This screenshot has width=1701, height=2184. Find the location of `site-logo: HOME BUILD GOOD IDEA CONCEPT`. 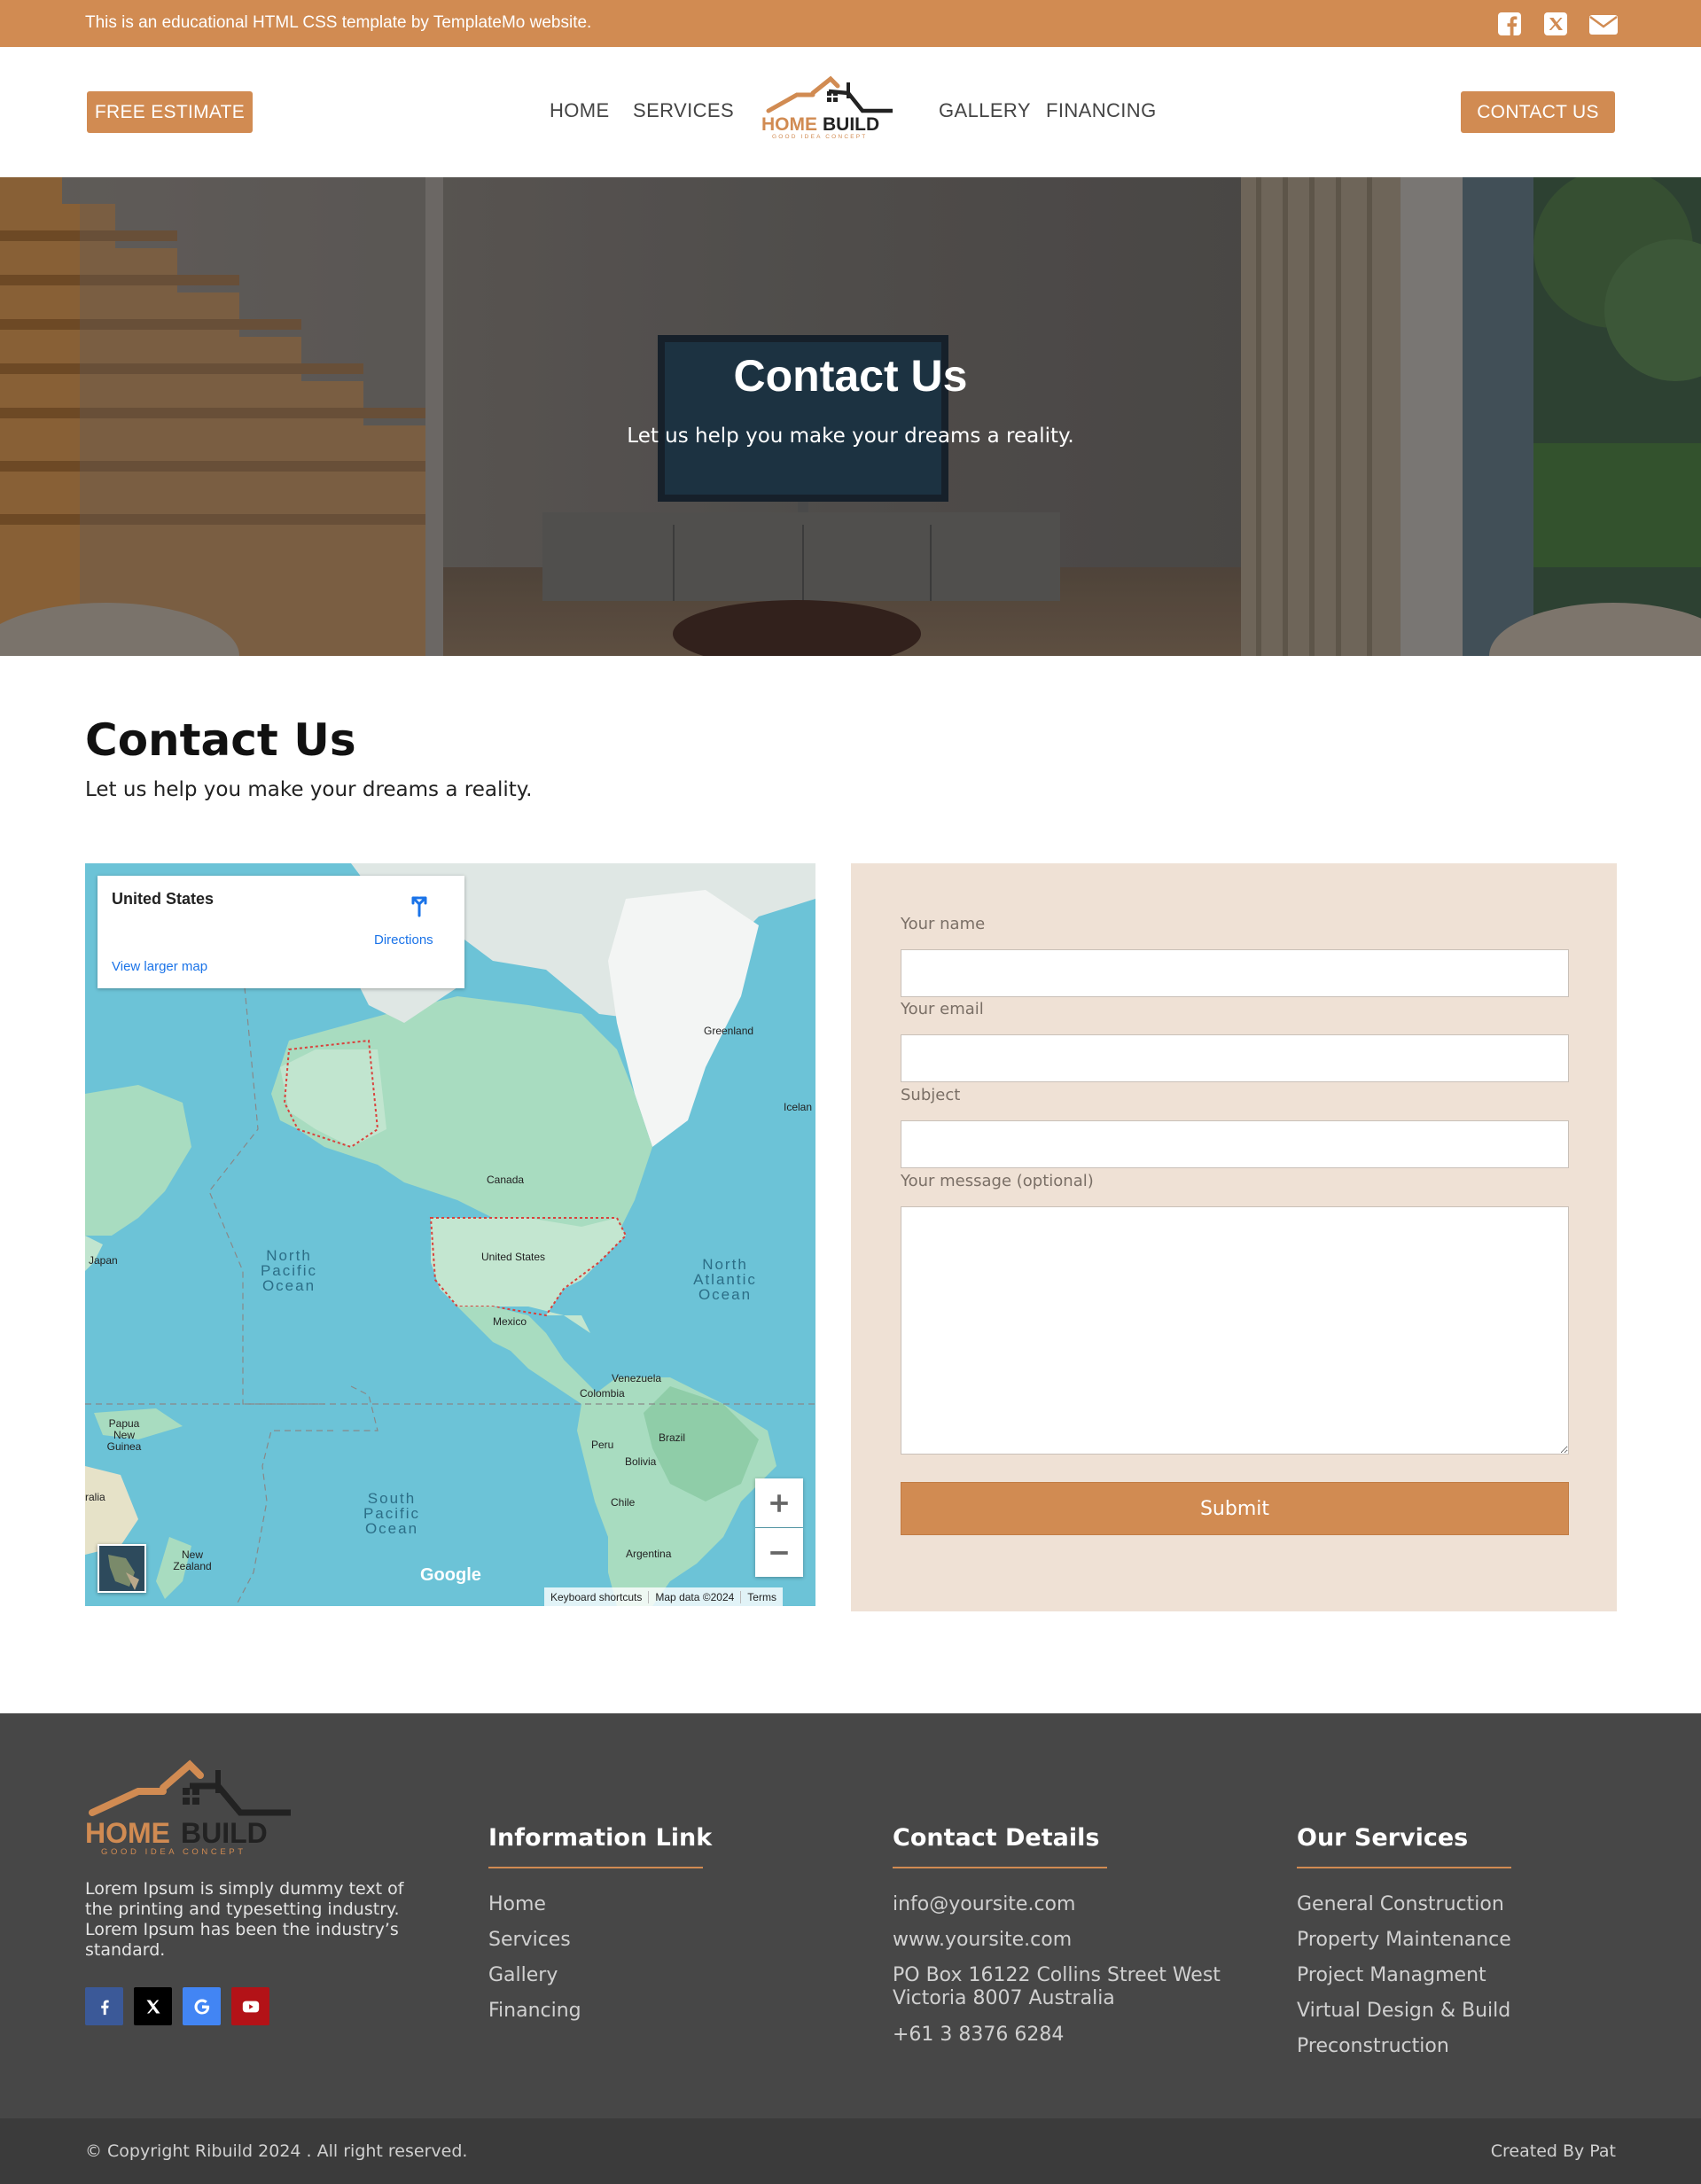

site-logo: HOME BUILD GOOD IDEA CONCEPT is located at coordinates (830, 107).